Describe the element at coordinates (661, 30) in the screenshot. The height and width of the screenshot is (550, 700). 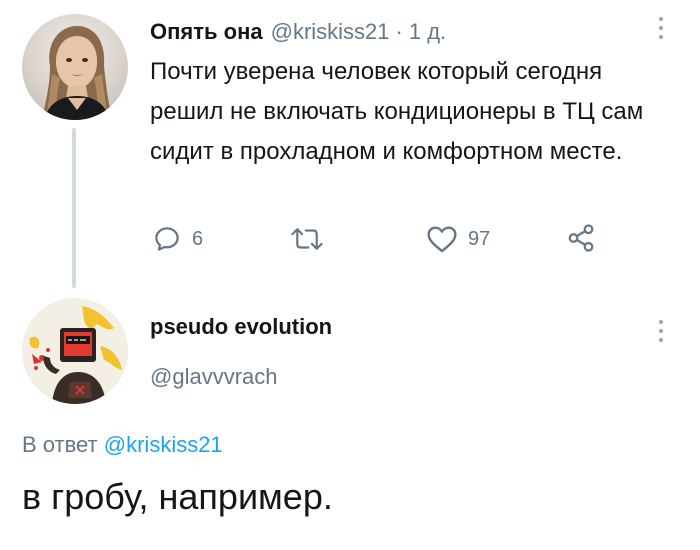
I see `tweet-more-menu-icon` at that location.